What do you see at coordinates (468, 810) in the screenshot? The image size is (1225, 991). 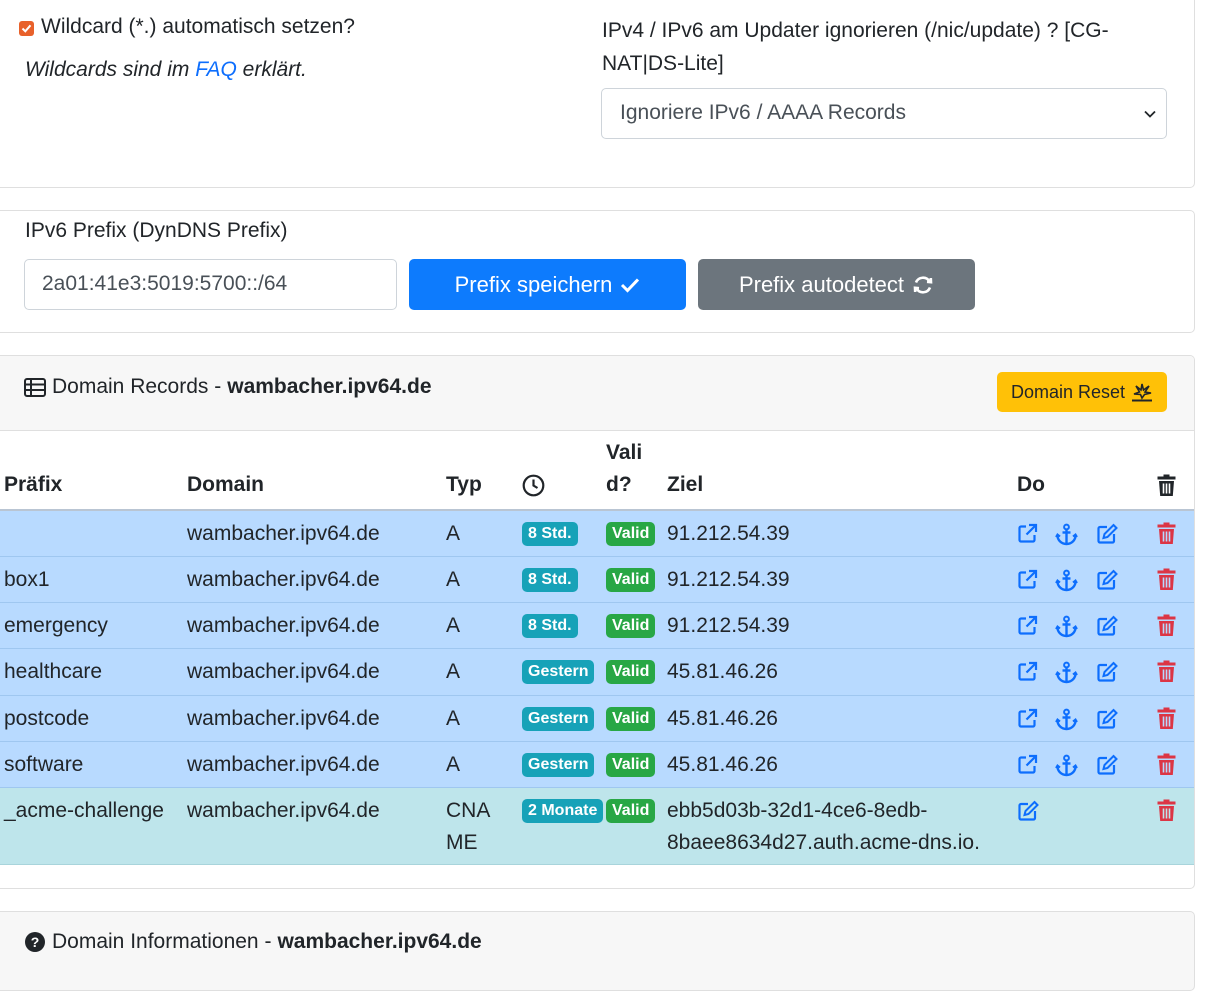 I see `record-type: CNA` at bounding box center [468, 810].